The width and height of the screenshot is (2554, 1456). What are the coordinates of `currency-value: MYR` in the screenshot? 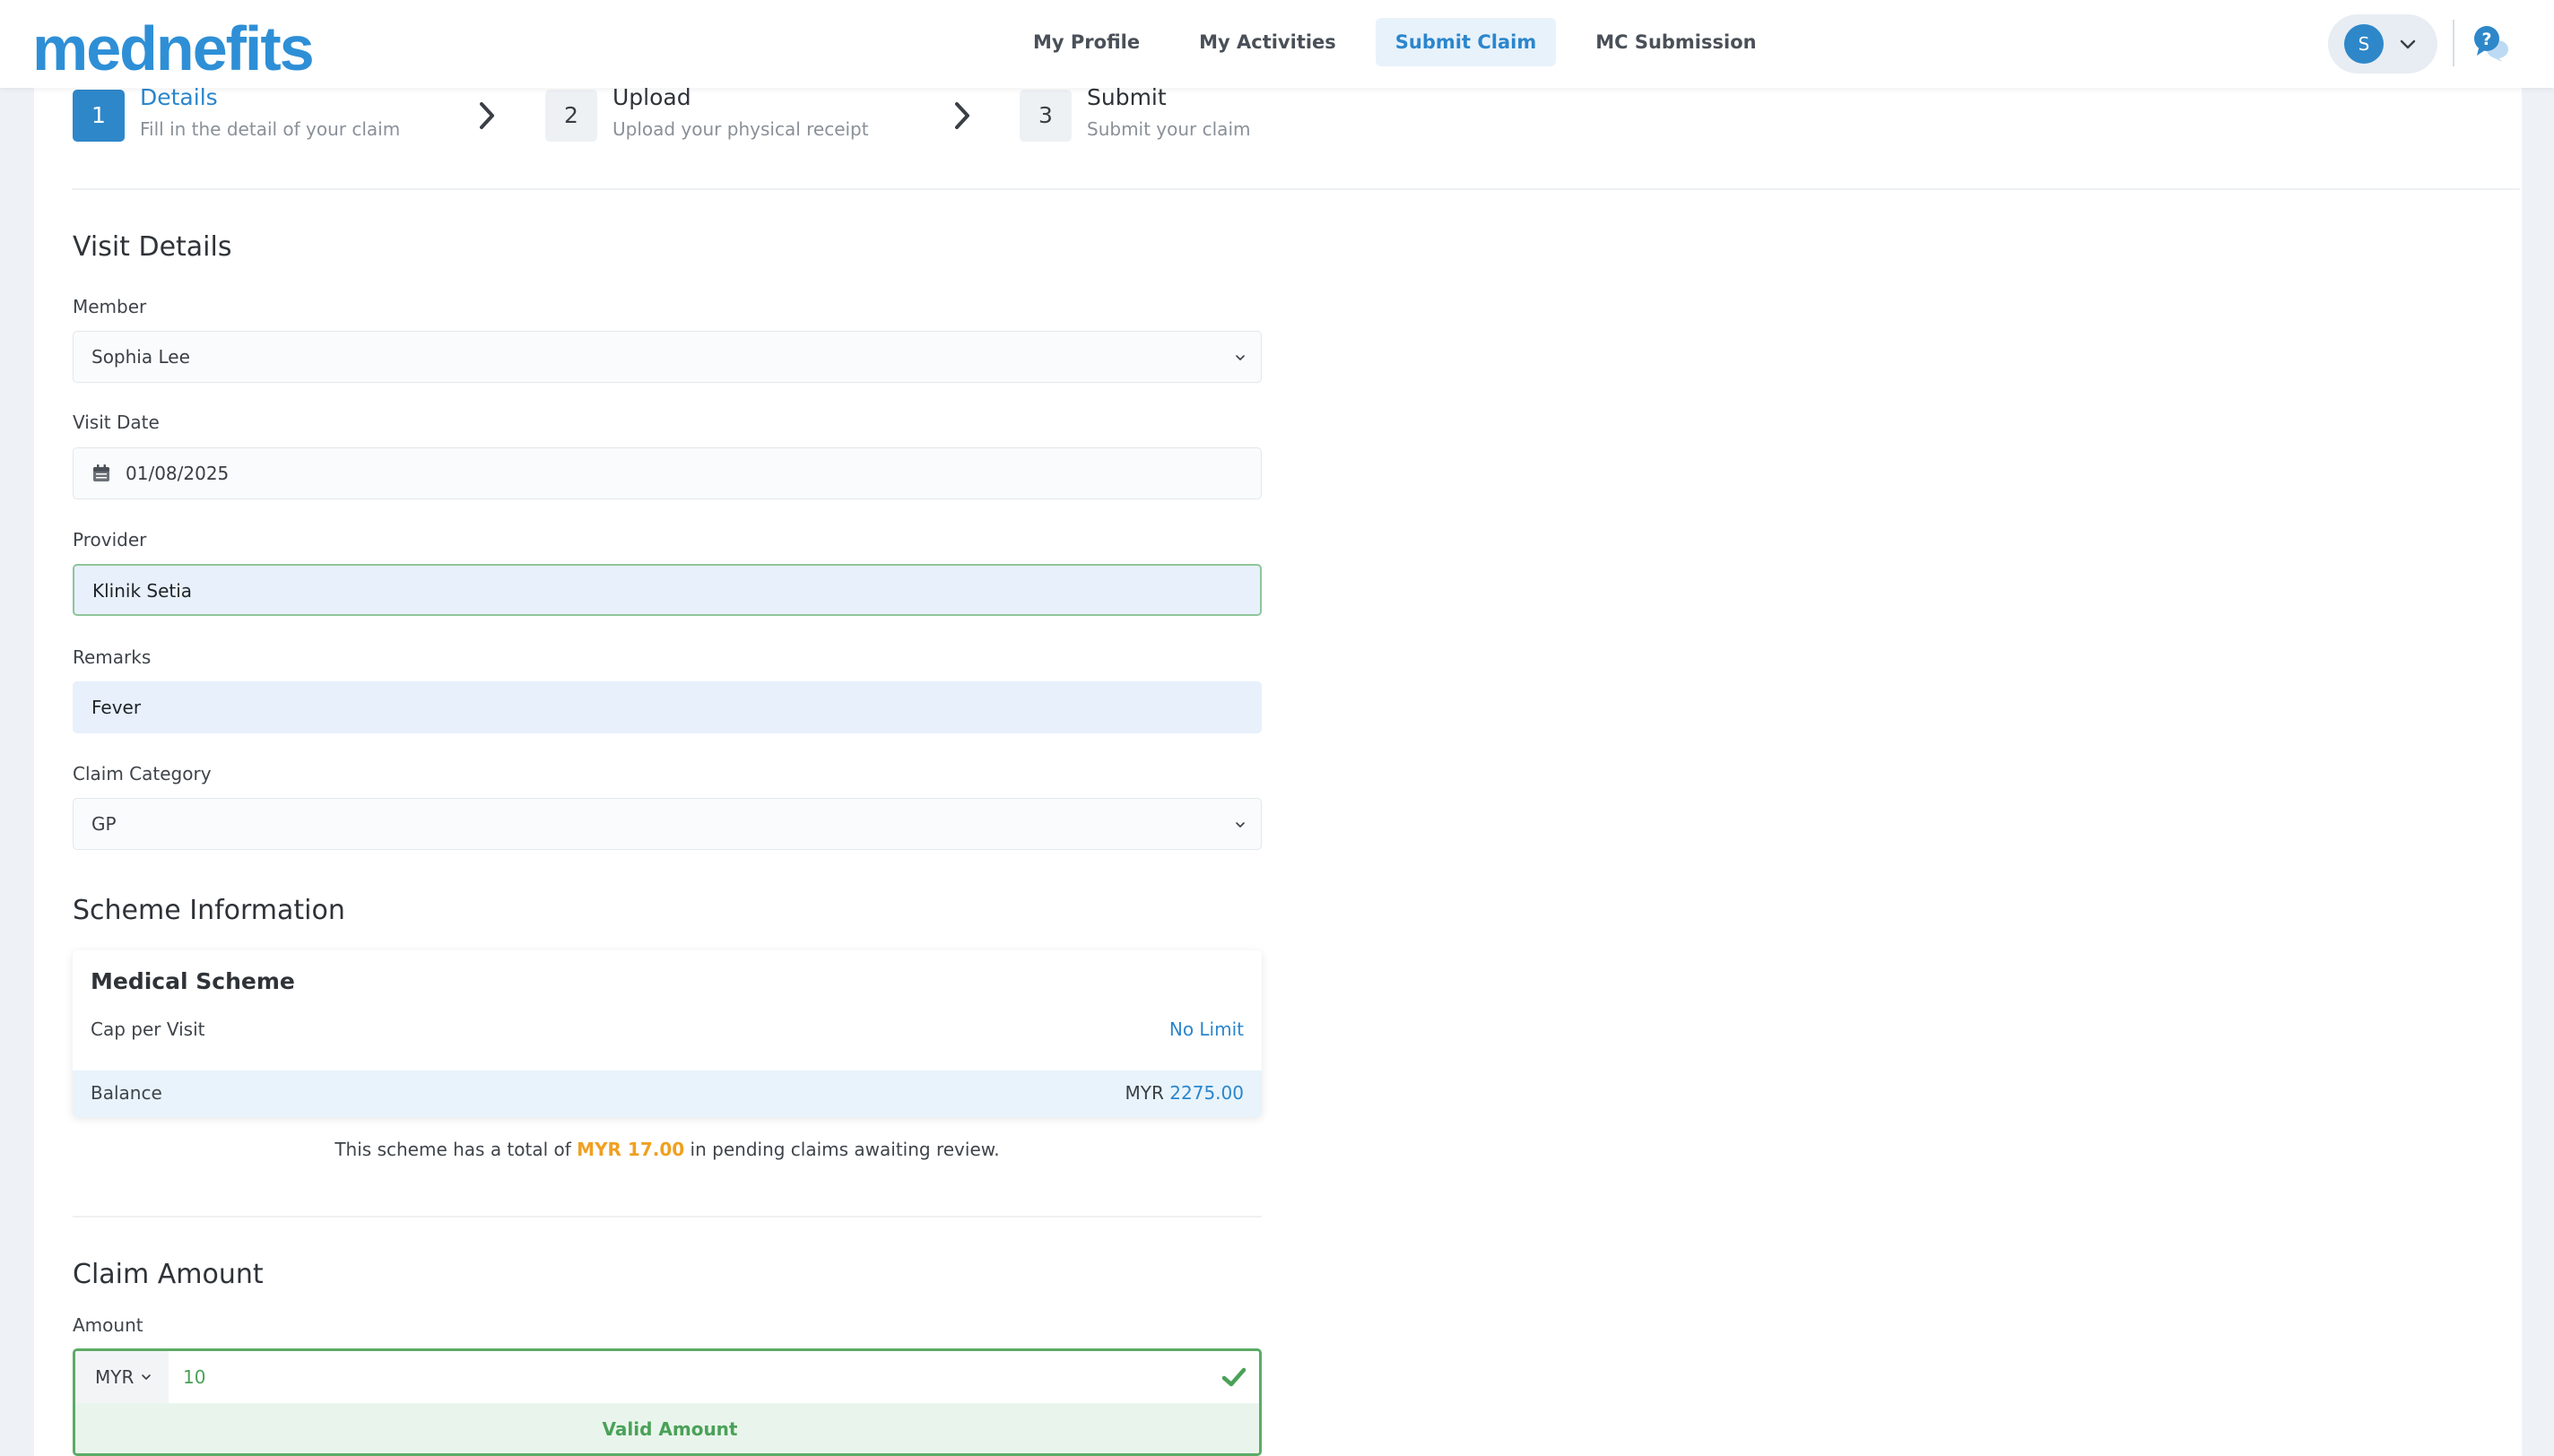 It's located at (115, 1377).